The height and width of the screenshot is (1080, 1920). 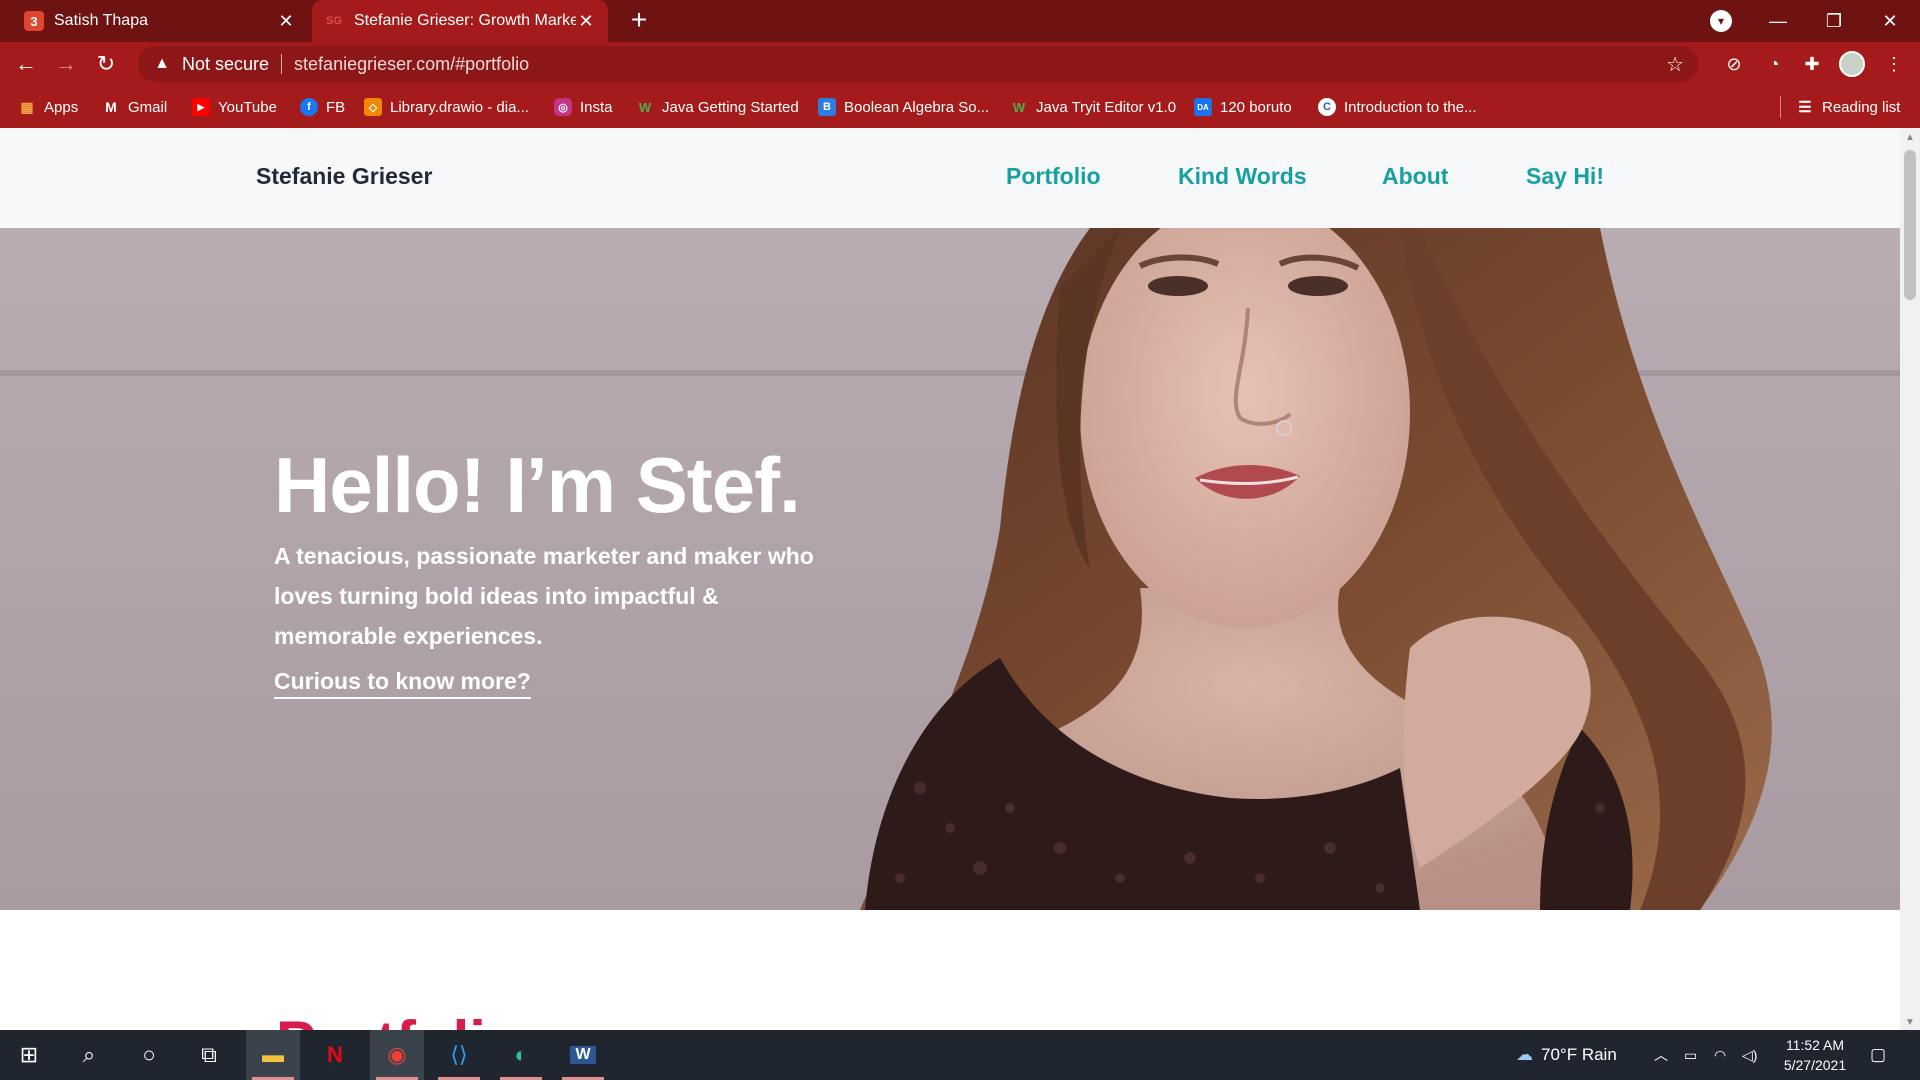 I want to click on tab-search-chevron-icon: ▾, so click(x=1721, y=21).